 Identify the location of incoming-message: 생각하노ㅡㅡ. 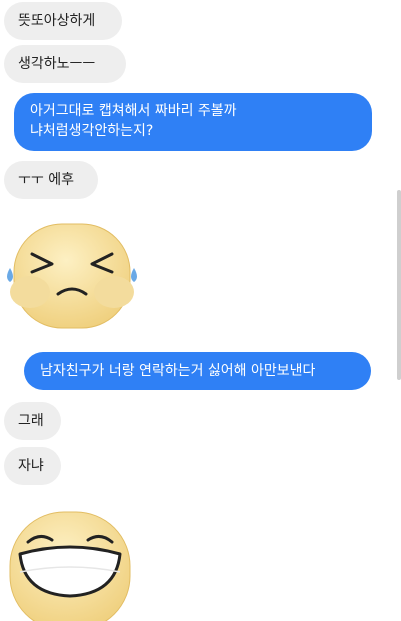
(65, 64).